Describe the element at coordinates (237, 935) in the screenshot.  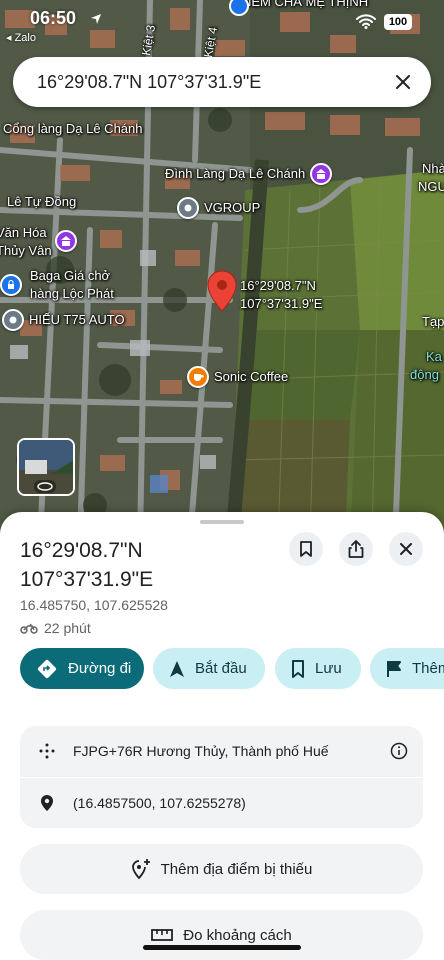
I see `measure-distance-label: Đo khoảng cách` at that location.